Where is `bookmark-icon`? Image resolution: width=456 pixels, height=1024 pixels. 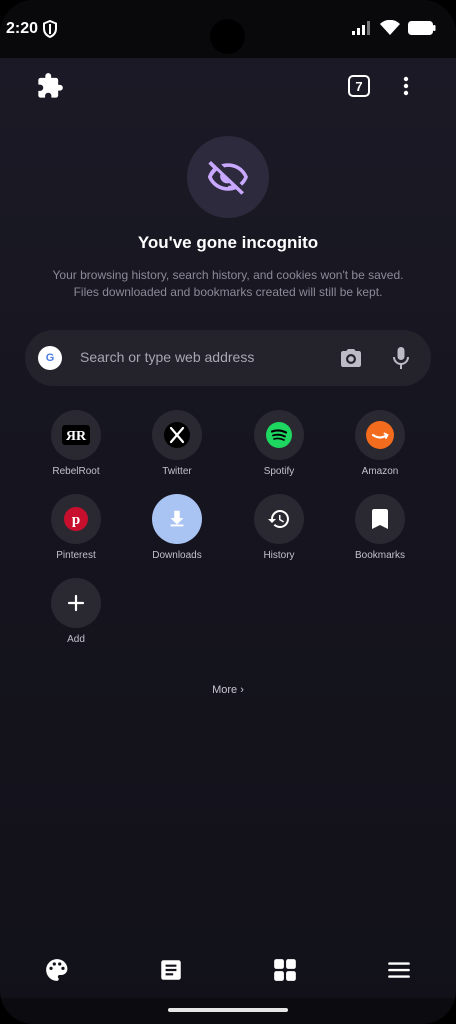
bookmark-icon is located at coordinates (380, 519).